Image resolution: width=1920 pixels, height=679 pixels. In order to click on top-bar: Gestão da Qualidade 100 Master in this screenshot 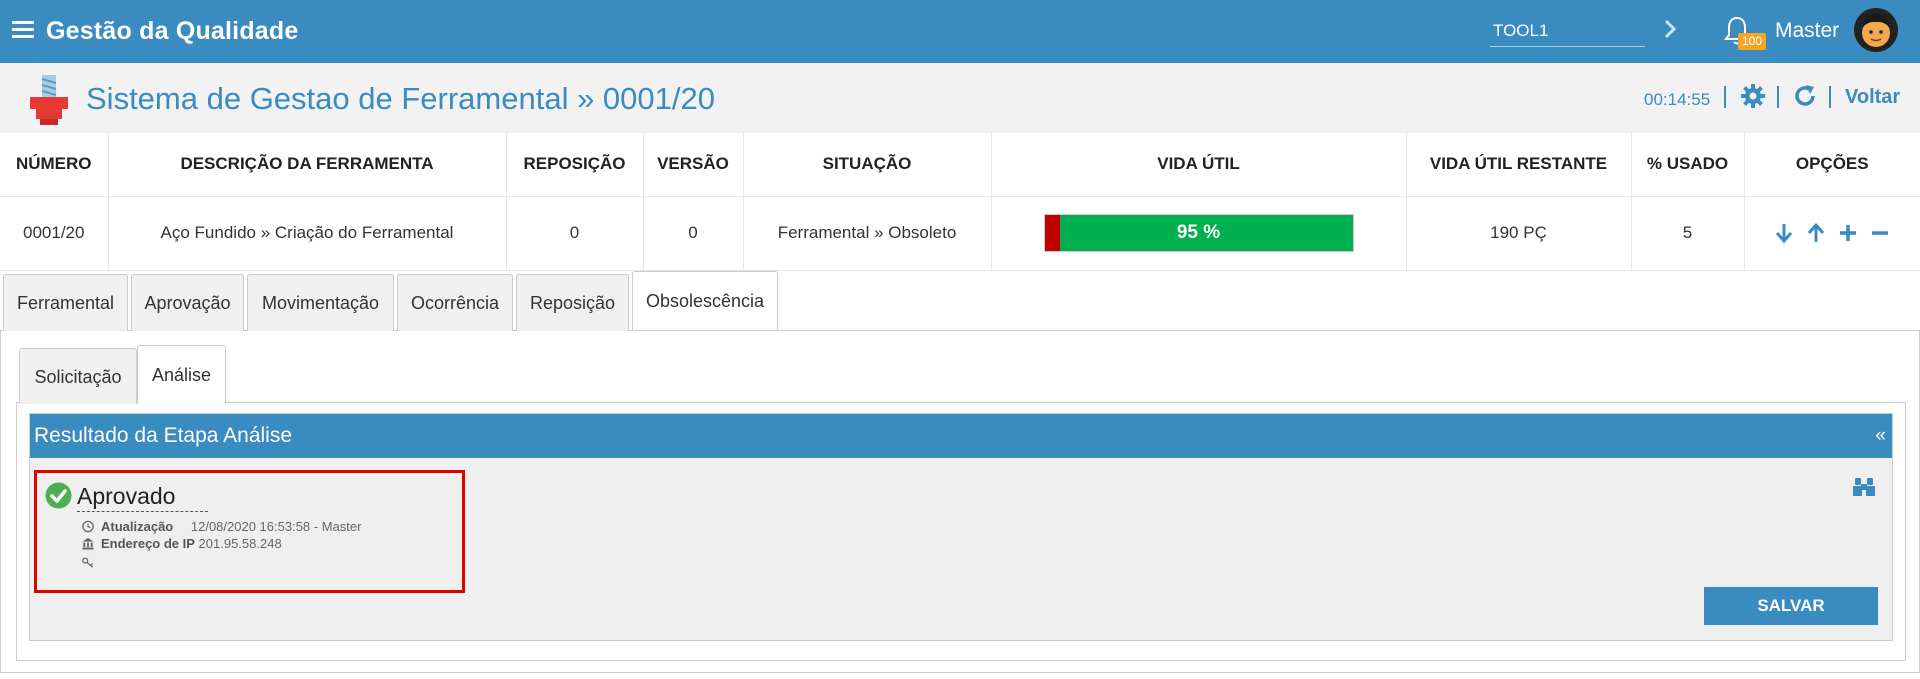, I will do `click(960, 31)`.